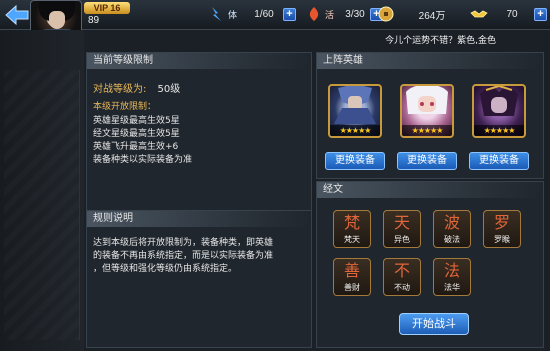 This screenshot has height=351, width=550. What do you see at coordinates (343, 14) in the screenshot?
I see `vitality-resource: 活 3/30 +` at bounding box center [343, 14].